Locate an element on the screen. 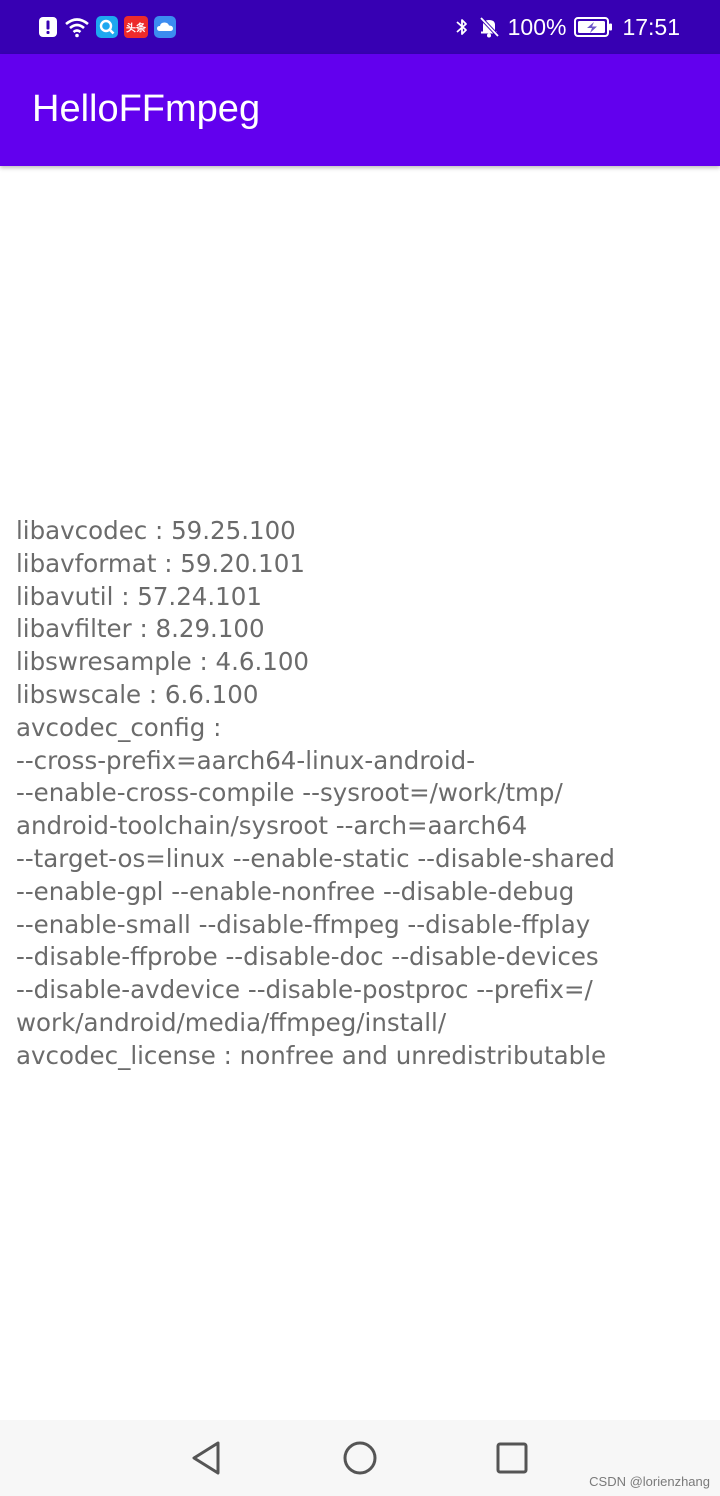 The width and height of the screenshot is (720, 1496). app-toolbar: HelloFFmpeg is located at coordinates (360, 110).